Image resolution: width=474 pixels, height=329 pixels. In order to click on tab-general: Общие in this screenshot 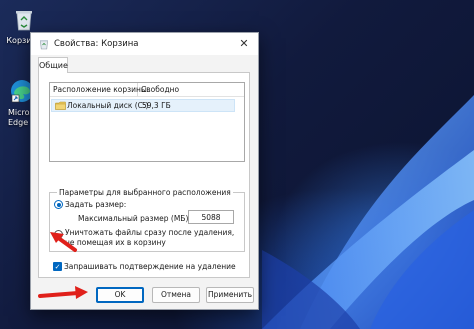, I will do `click(53, 65)`.